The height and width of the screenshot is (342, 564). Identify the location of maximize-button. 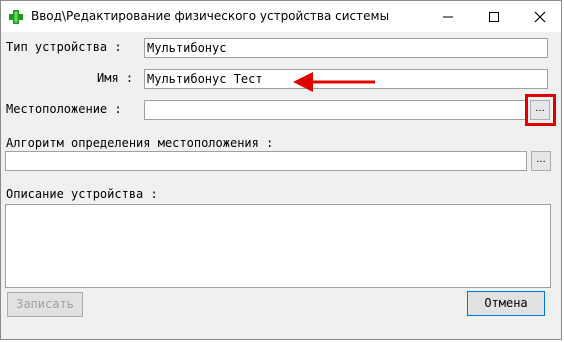
(493, 16).